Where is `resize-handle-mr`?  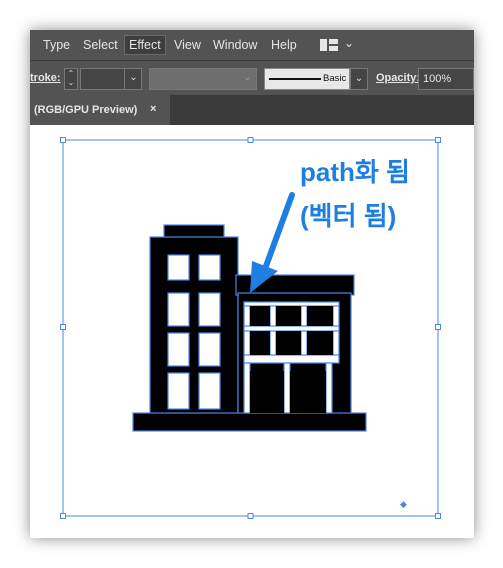 resize-handle-mr is located at coordinates (438, 327).